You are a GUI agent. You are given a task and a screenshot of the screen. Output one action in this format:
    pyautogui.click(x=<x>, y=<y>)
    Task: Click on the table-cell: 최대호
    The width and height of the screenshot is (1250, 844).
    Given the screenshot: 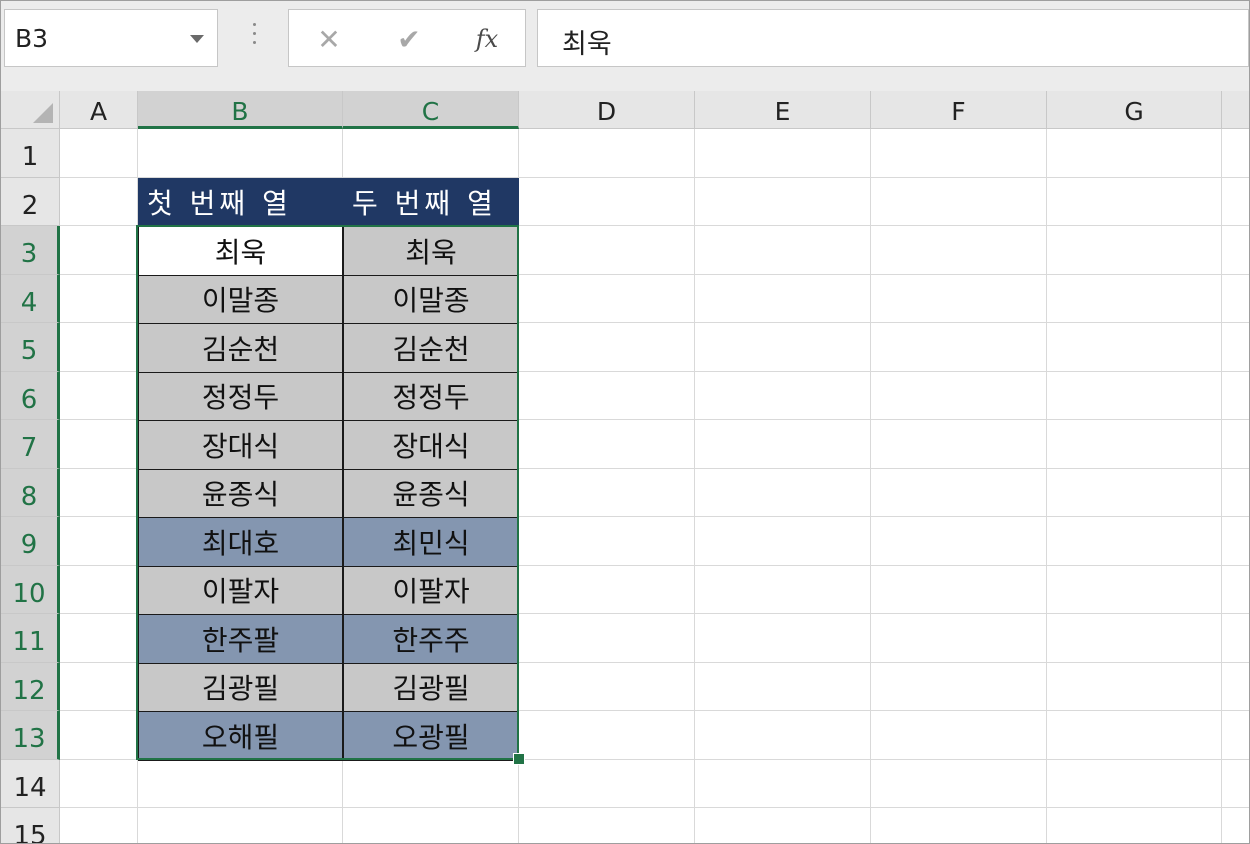 What is the action you would take?
    pyautogui.click(x=240, y=542)
    